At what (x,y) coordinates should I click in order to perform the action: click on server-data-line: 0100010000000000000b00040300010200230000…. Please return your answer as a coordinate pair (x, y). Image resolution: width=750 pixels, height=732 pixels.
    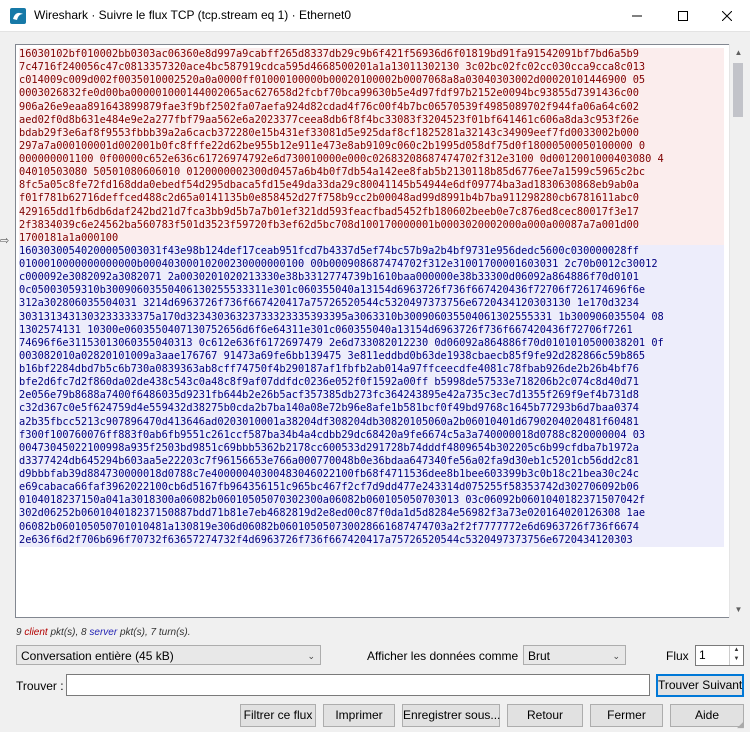
    Looking at the image, I should click on (371, 265).